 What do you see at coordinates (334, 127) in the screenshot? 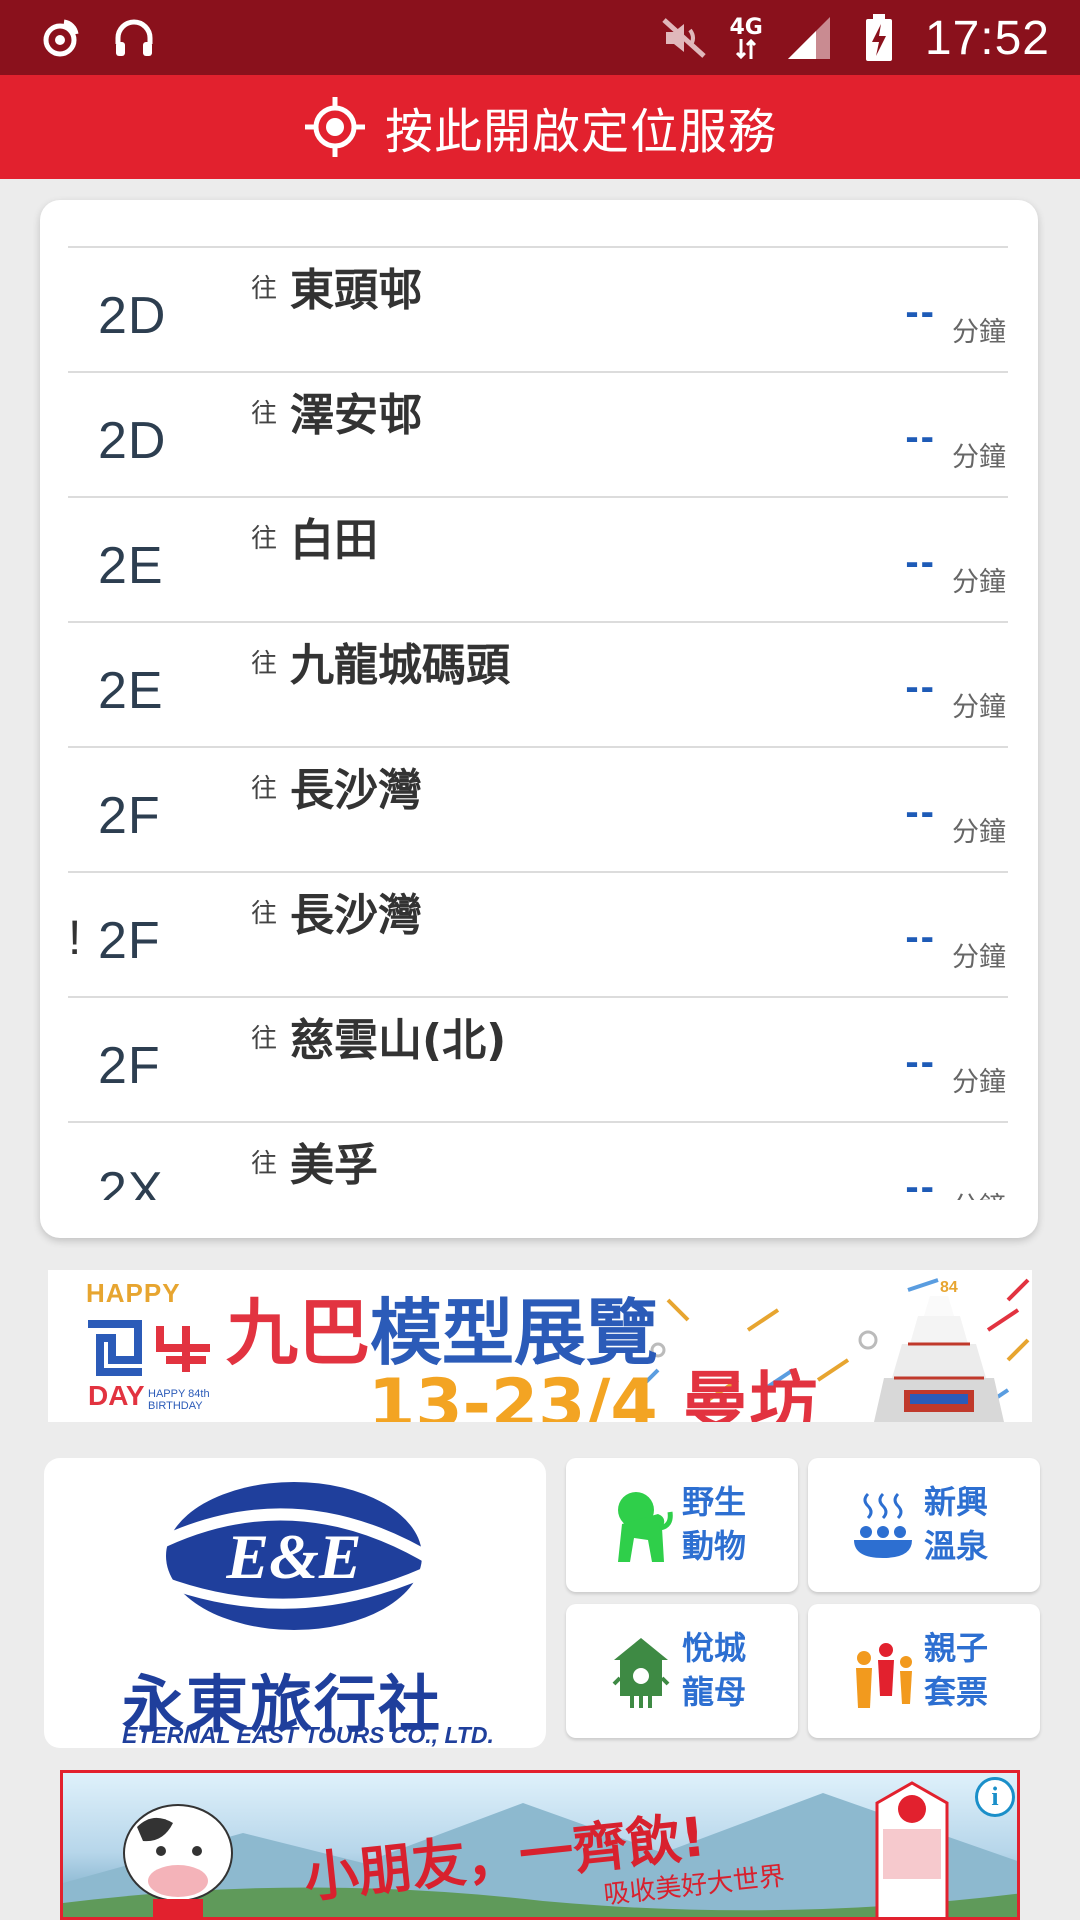
I see `locate-crosshair-icon` at bounding box center [334, 127].